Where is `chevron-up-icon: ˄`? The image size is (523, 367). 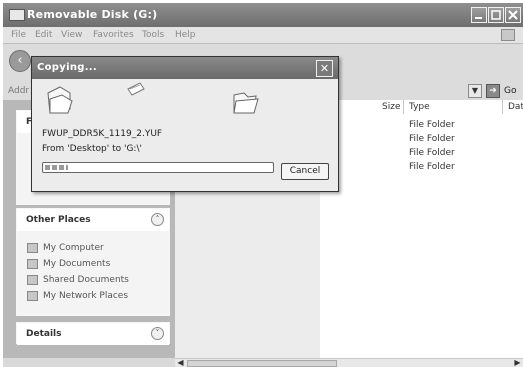
chevron-up-icon: ˄ is located at coordinates (157, 219).